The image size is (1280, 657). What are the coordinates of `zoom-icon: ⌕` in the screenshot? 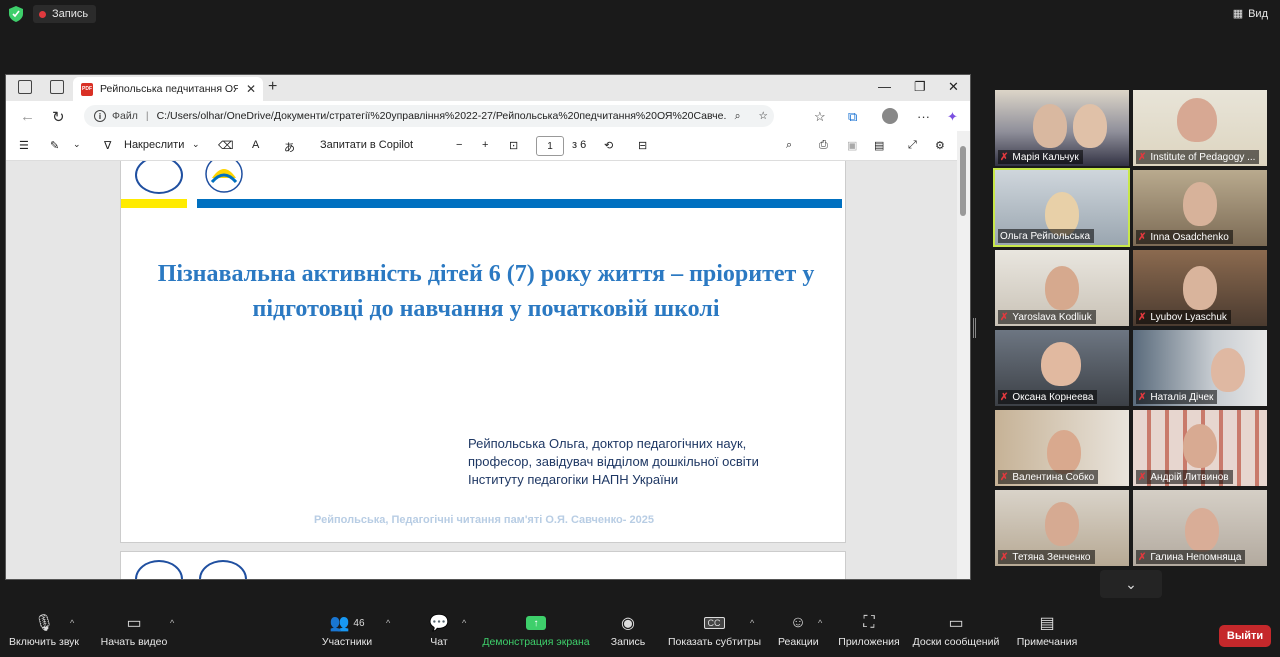 It's located at (738, 116).